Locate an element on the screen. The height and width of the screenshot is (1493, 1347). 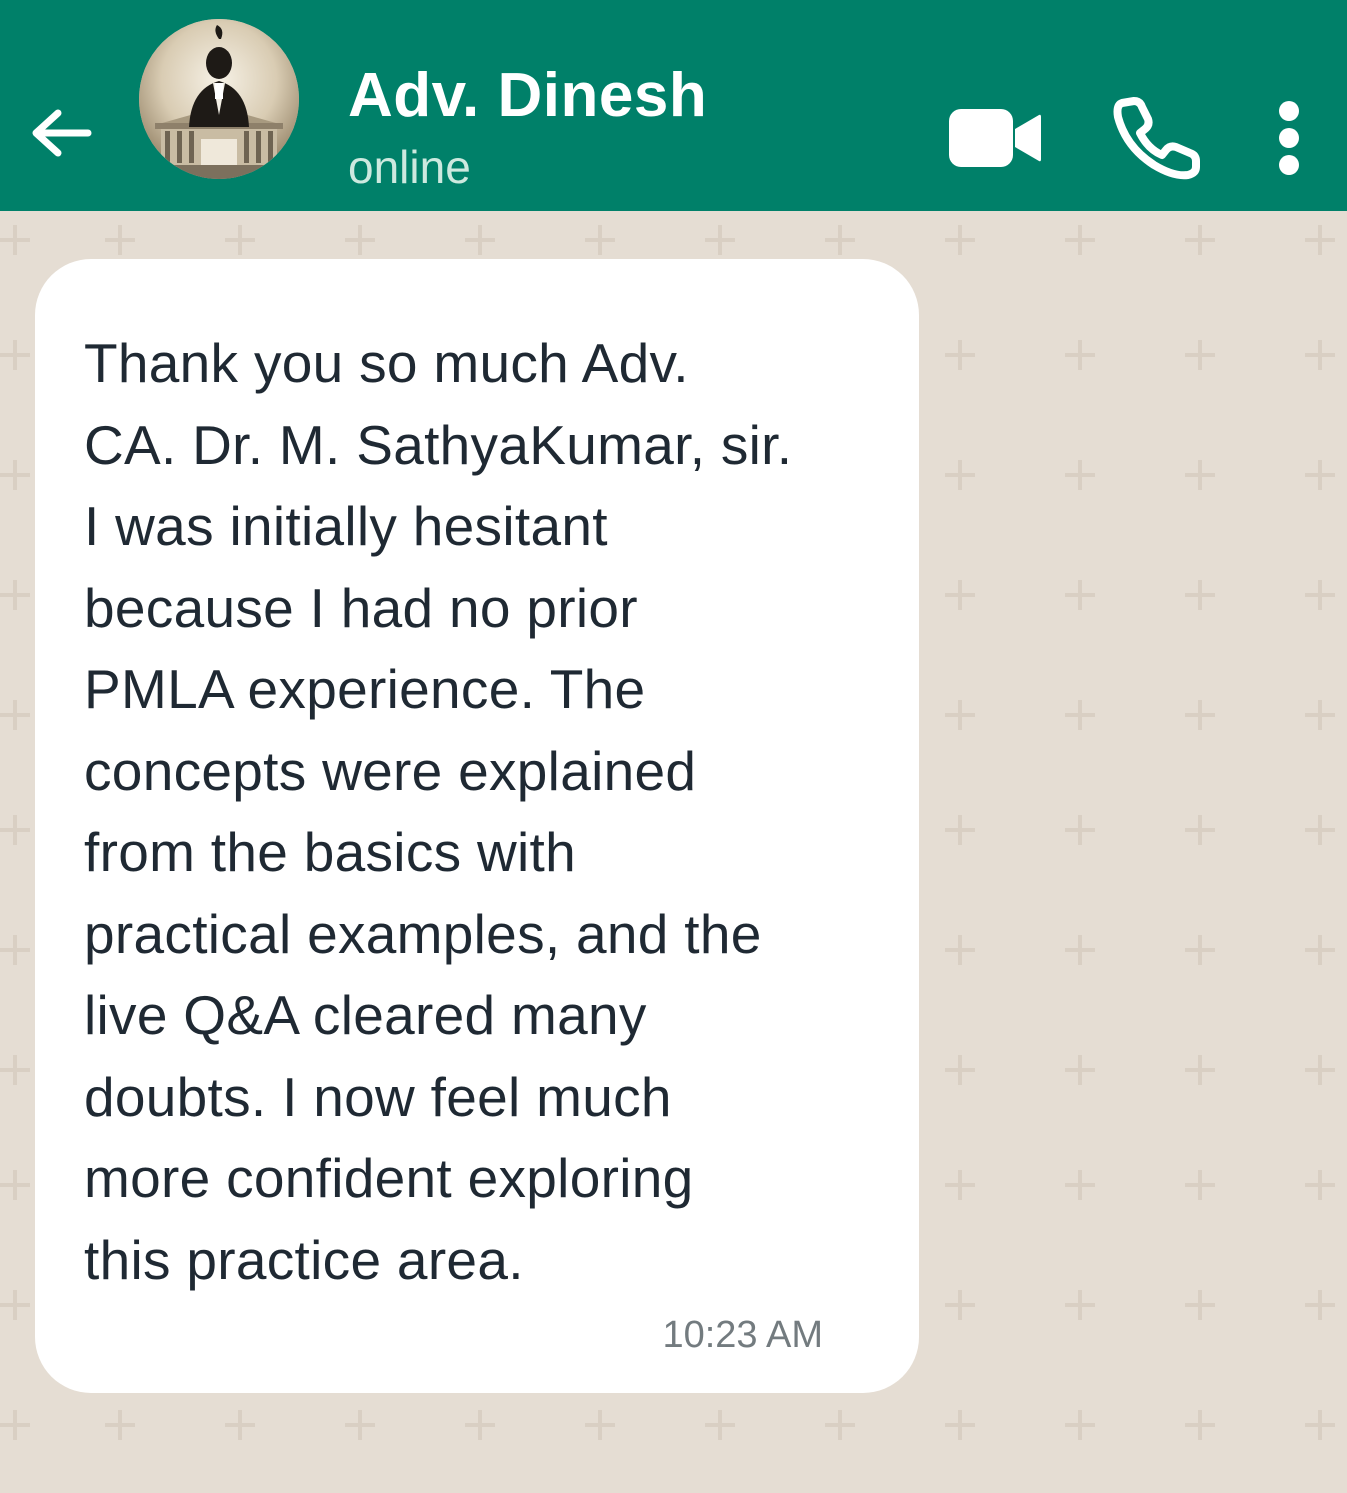
profile-photo is located at coordinates (219, 99).